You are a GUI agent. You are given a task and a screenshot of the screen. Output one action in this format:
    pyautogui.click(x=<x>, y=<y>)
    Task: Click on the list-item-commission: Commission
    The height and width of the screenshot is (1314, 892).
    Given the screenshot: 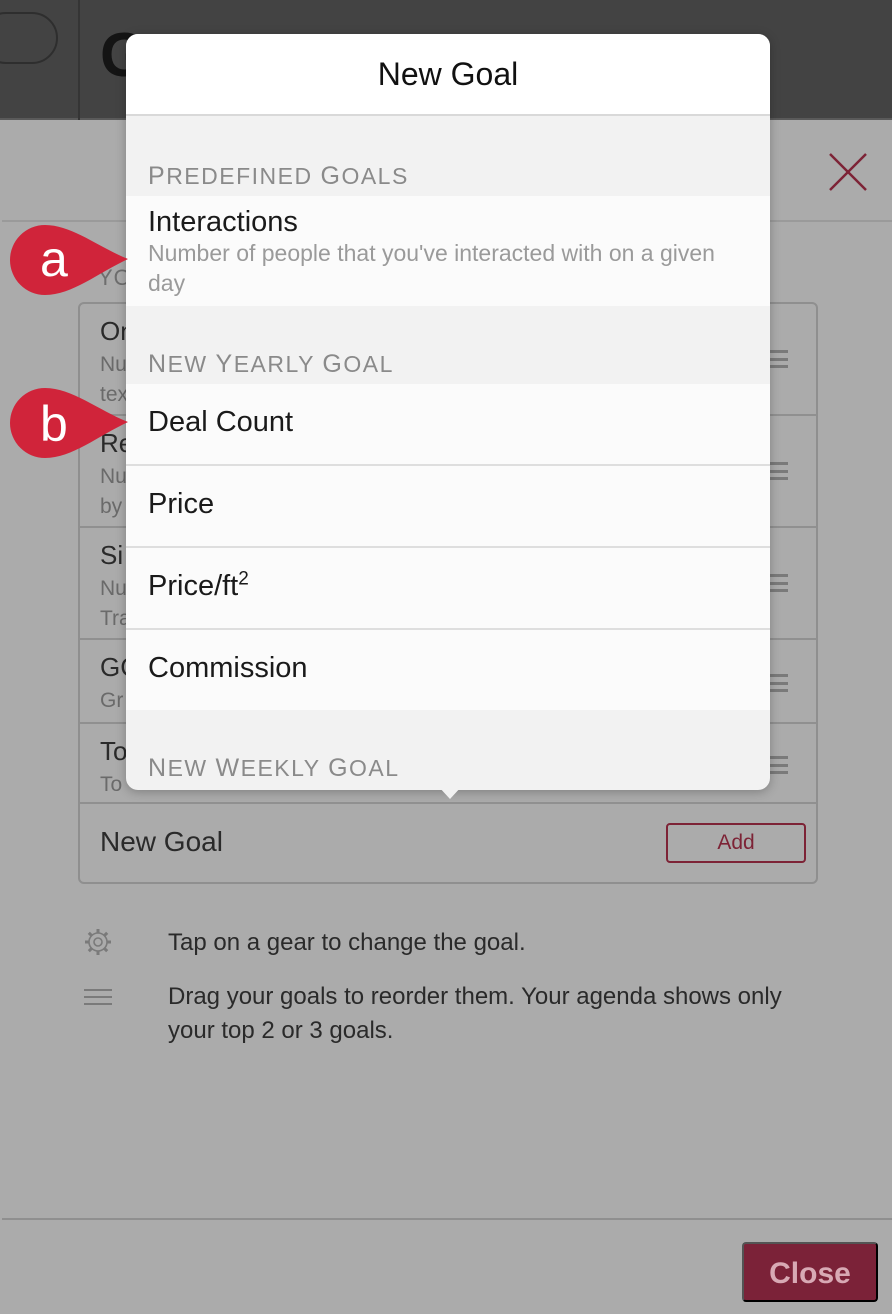 What is the action you would take?
    pyautogui.click(x=448, y=670)
    